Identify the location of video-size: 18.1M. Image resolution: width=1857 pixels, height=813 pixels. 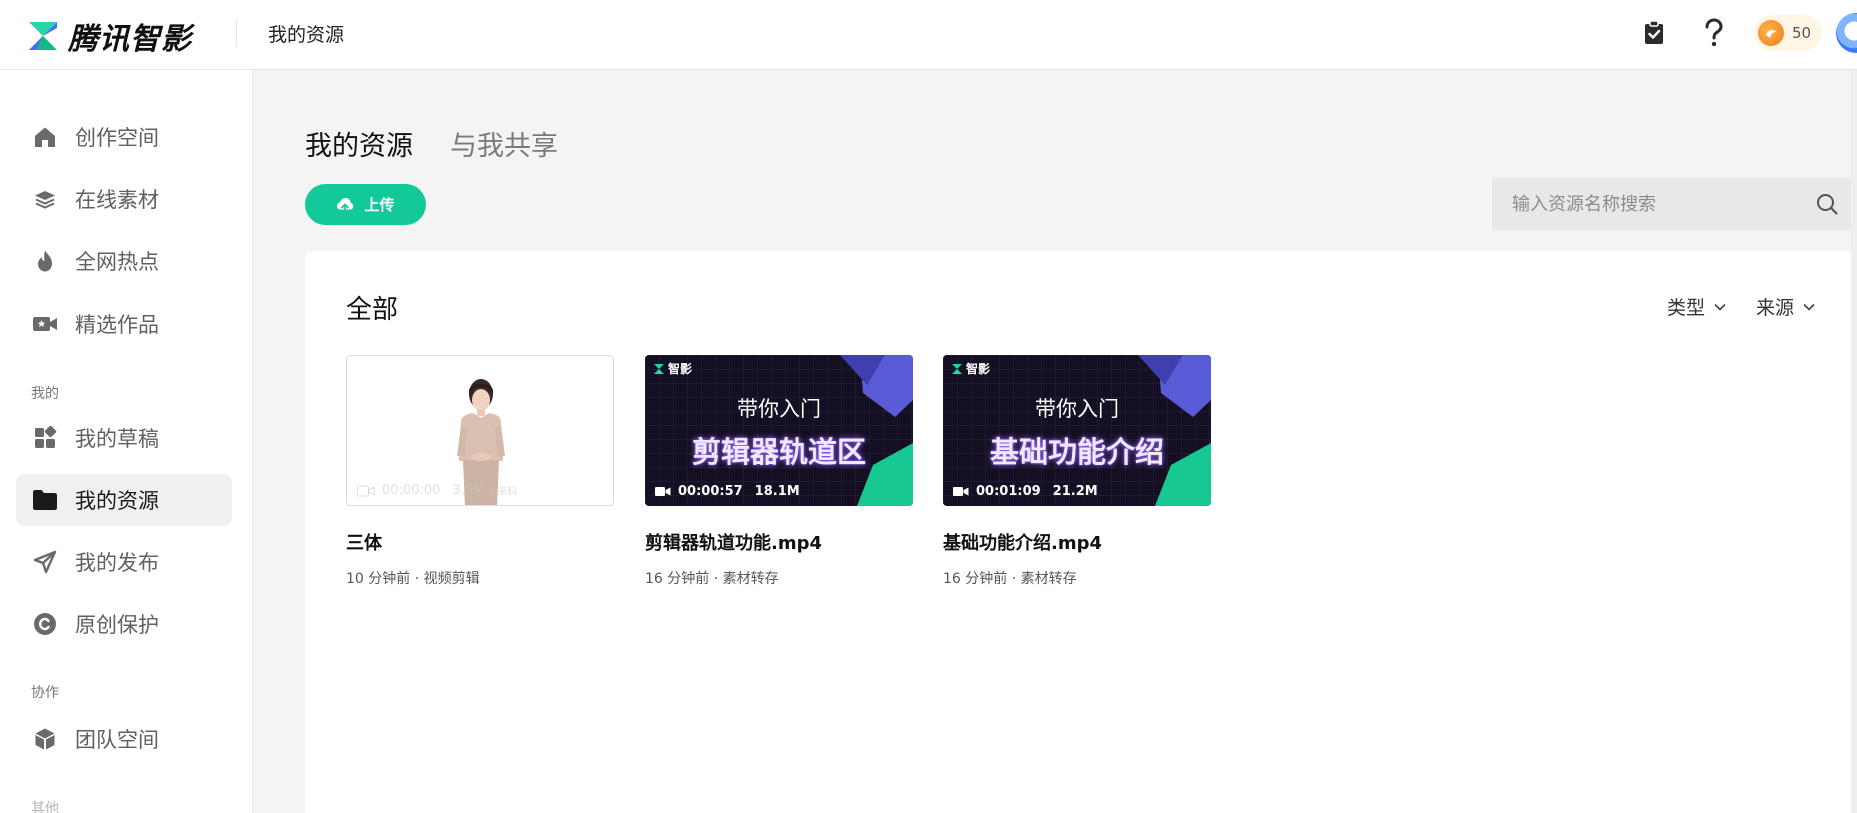
(777, 491).